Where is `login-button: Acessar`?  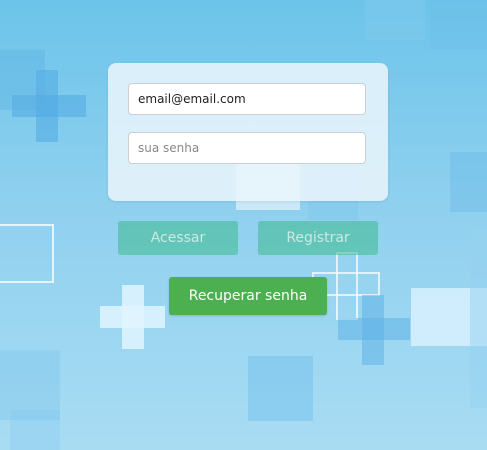
login-button: Acessar is located at coordinates (178, 238).